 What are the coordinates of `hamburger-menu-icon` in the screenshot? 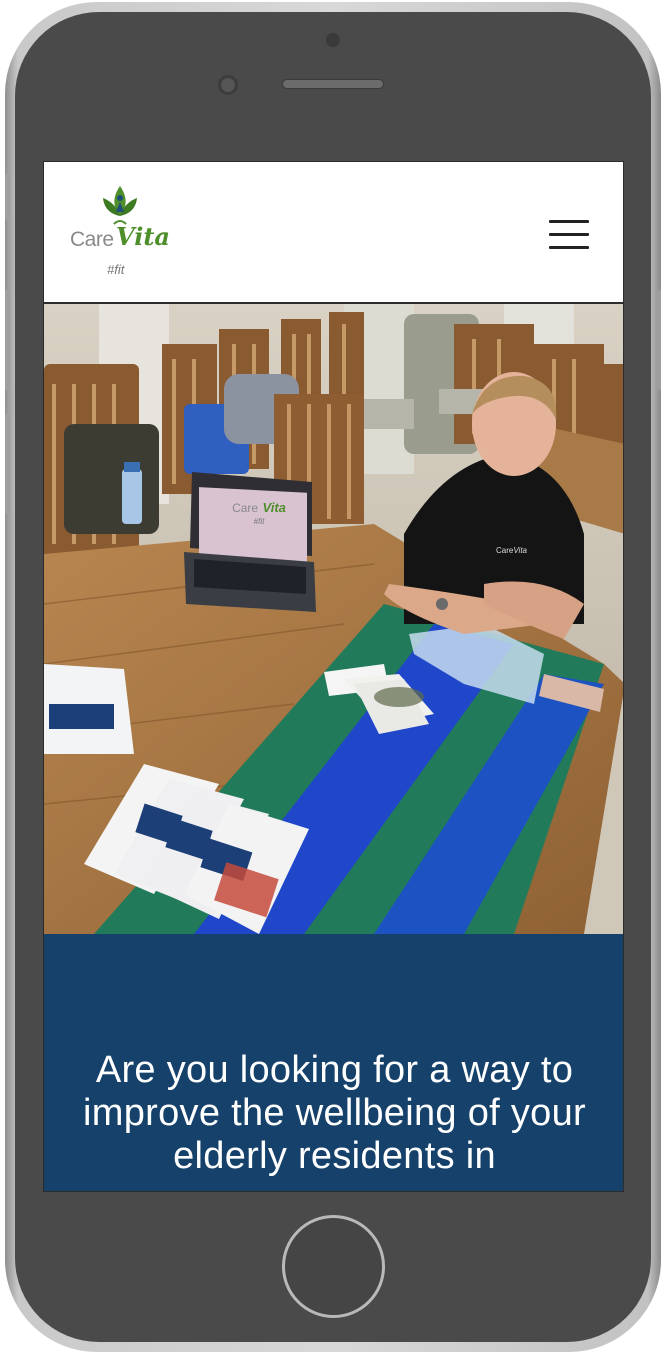 It's located at (570, 236).